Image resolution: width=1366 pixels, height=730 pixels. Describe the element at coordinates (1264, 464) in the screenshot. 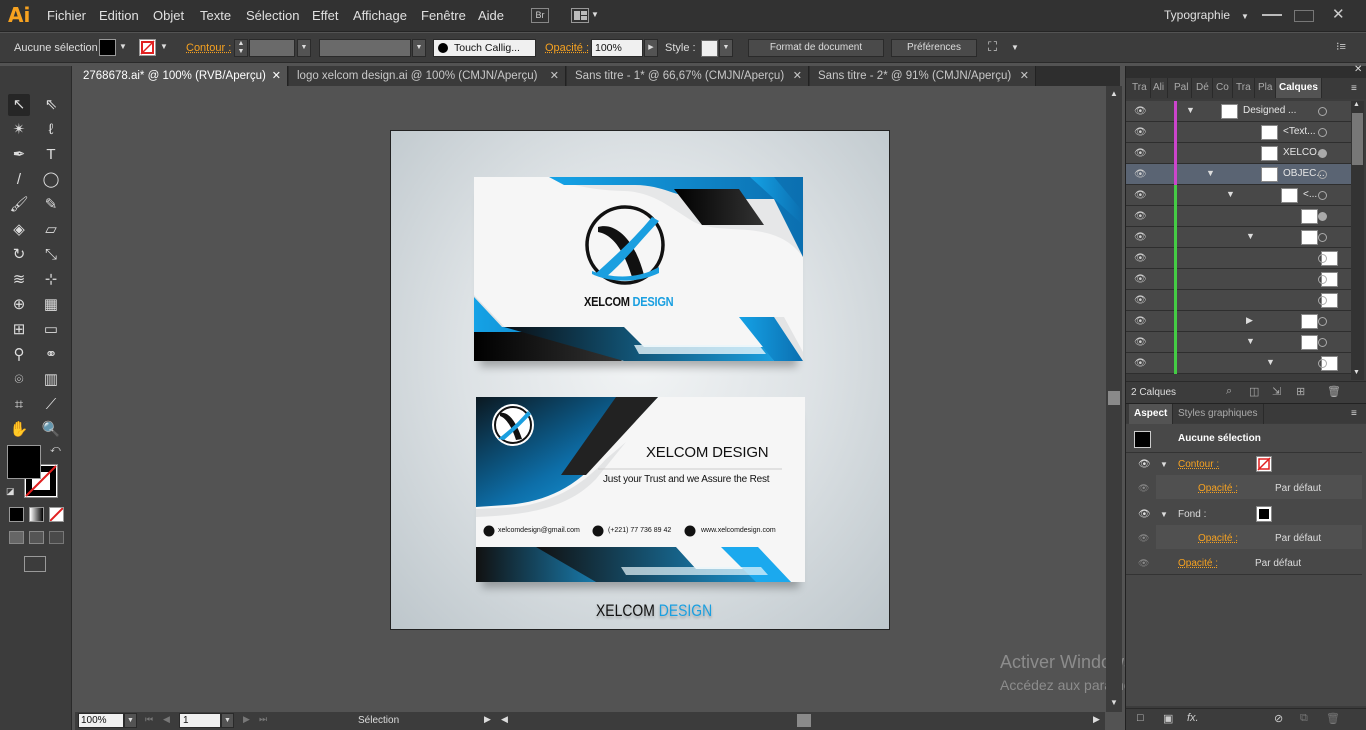

I see `aspect-contour-swatch` at that location.